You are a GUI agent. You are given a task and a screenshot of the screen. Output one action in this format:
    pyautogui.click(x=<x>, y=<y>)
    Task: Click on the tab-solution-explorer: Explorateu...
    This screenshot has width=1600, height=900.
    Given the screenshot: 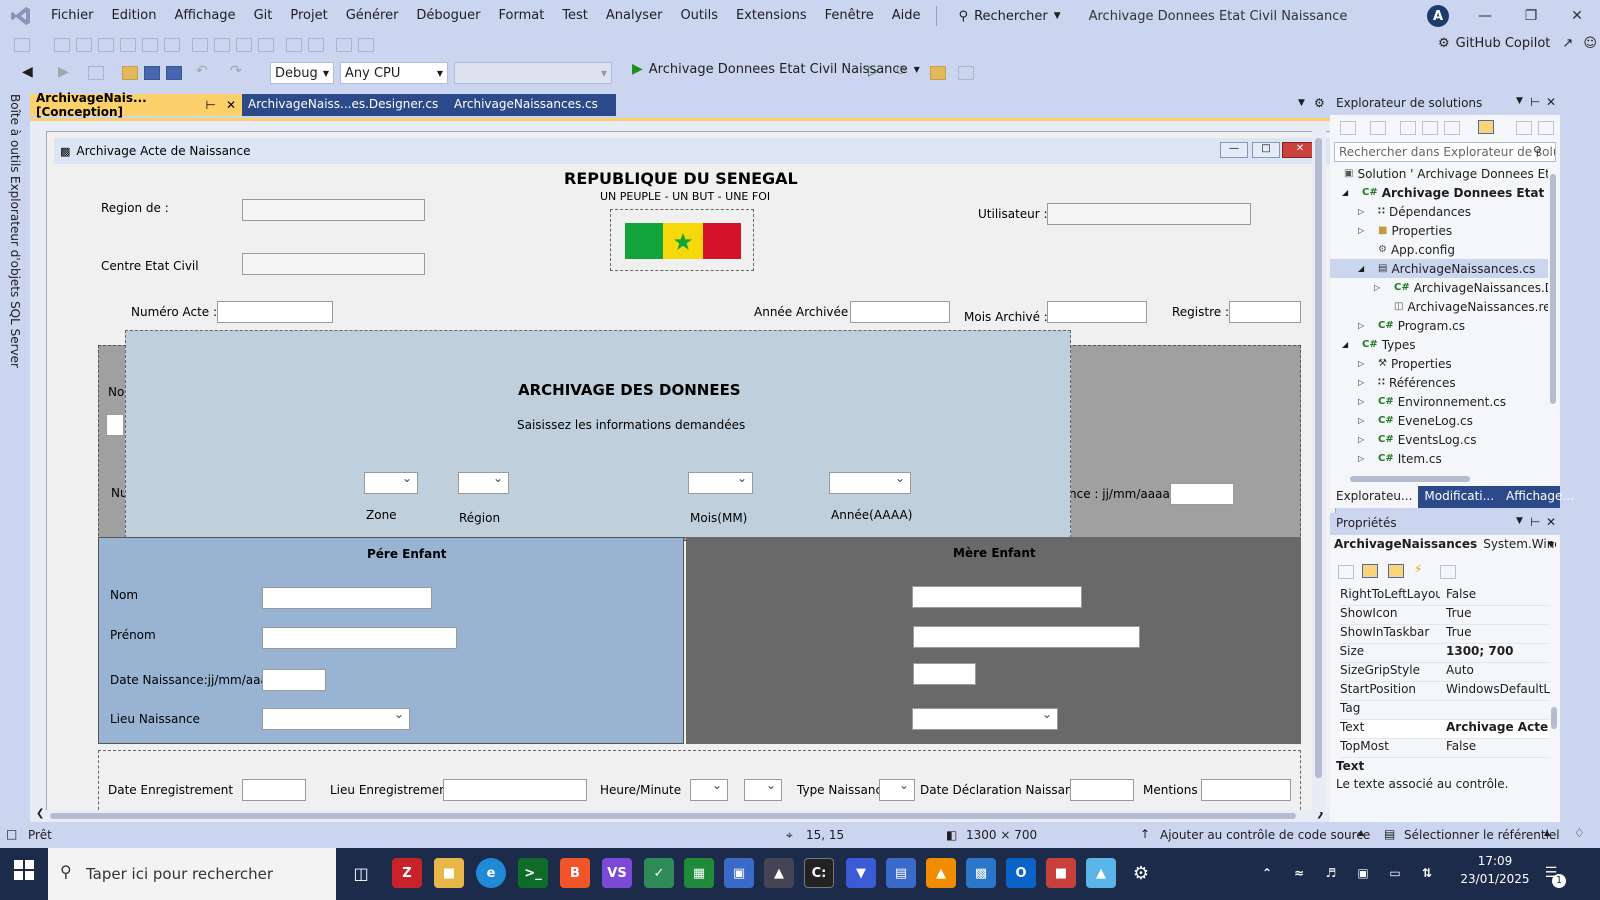 What is the action you would take?
    pyautogui.click(x=1374, y=497)
    